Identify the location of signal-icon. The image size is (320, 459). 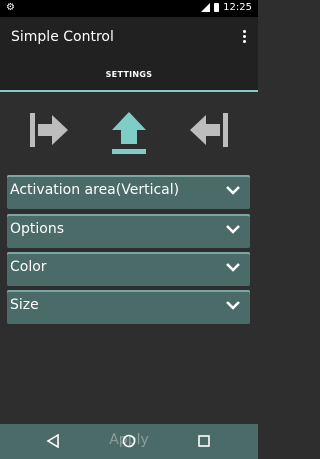
(206, 7).